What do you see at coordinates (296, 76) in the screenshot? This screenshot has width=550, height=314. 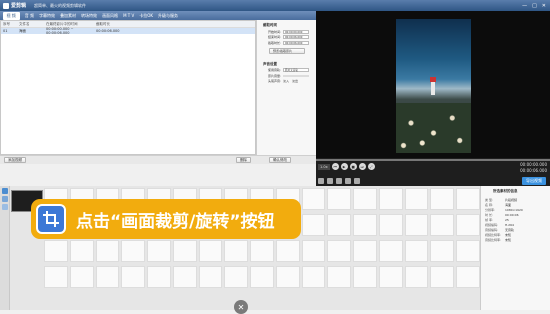 I see `volume-slider` at bounding box center [296, 76].